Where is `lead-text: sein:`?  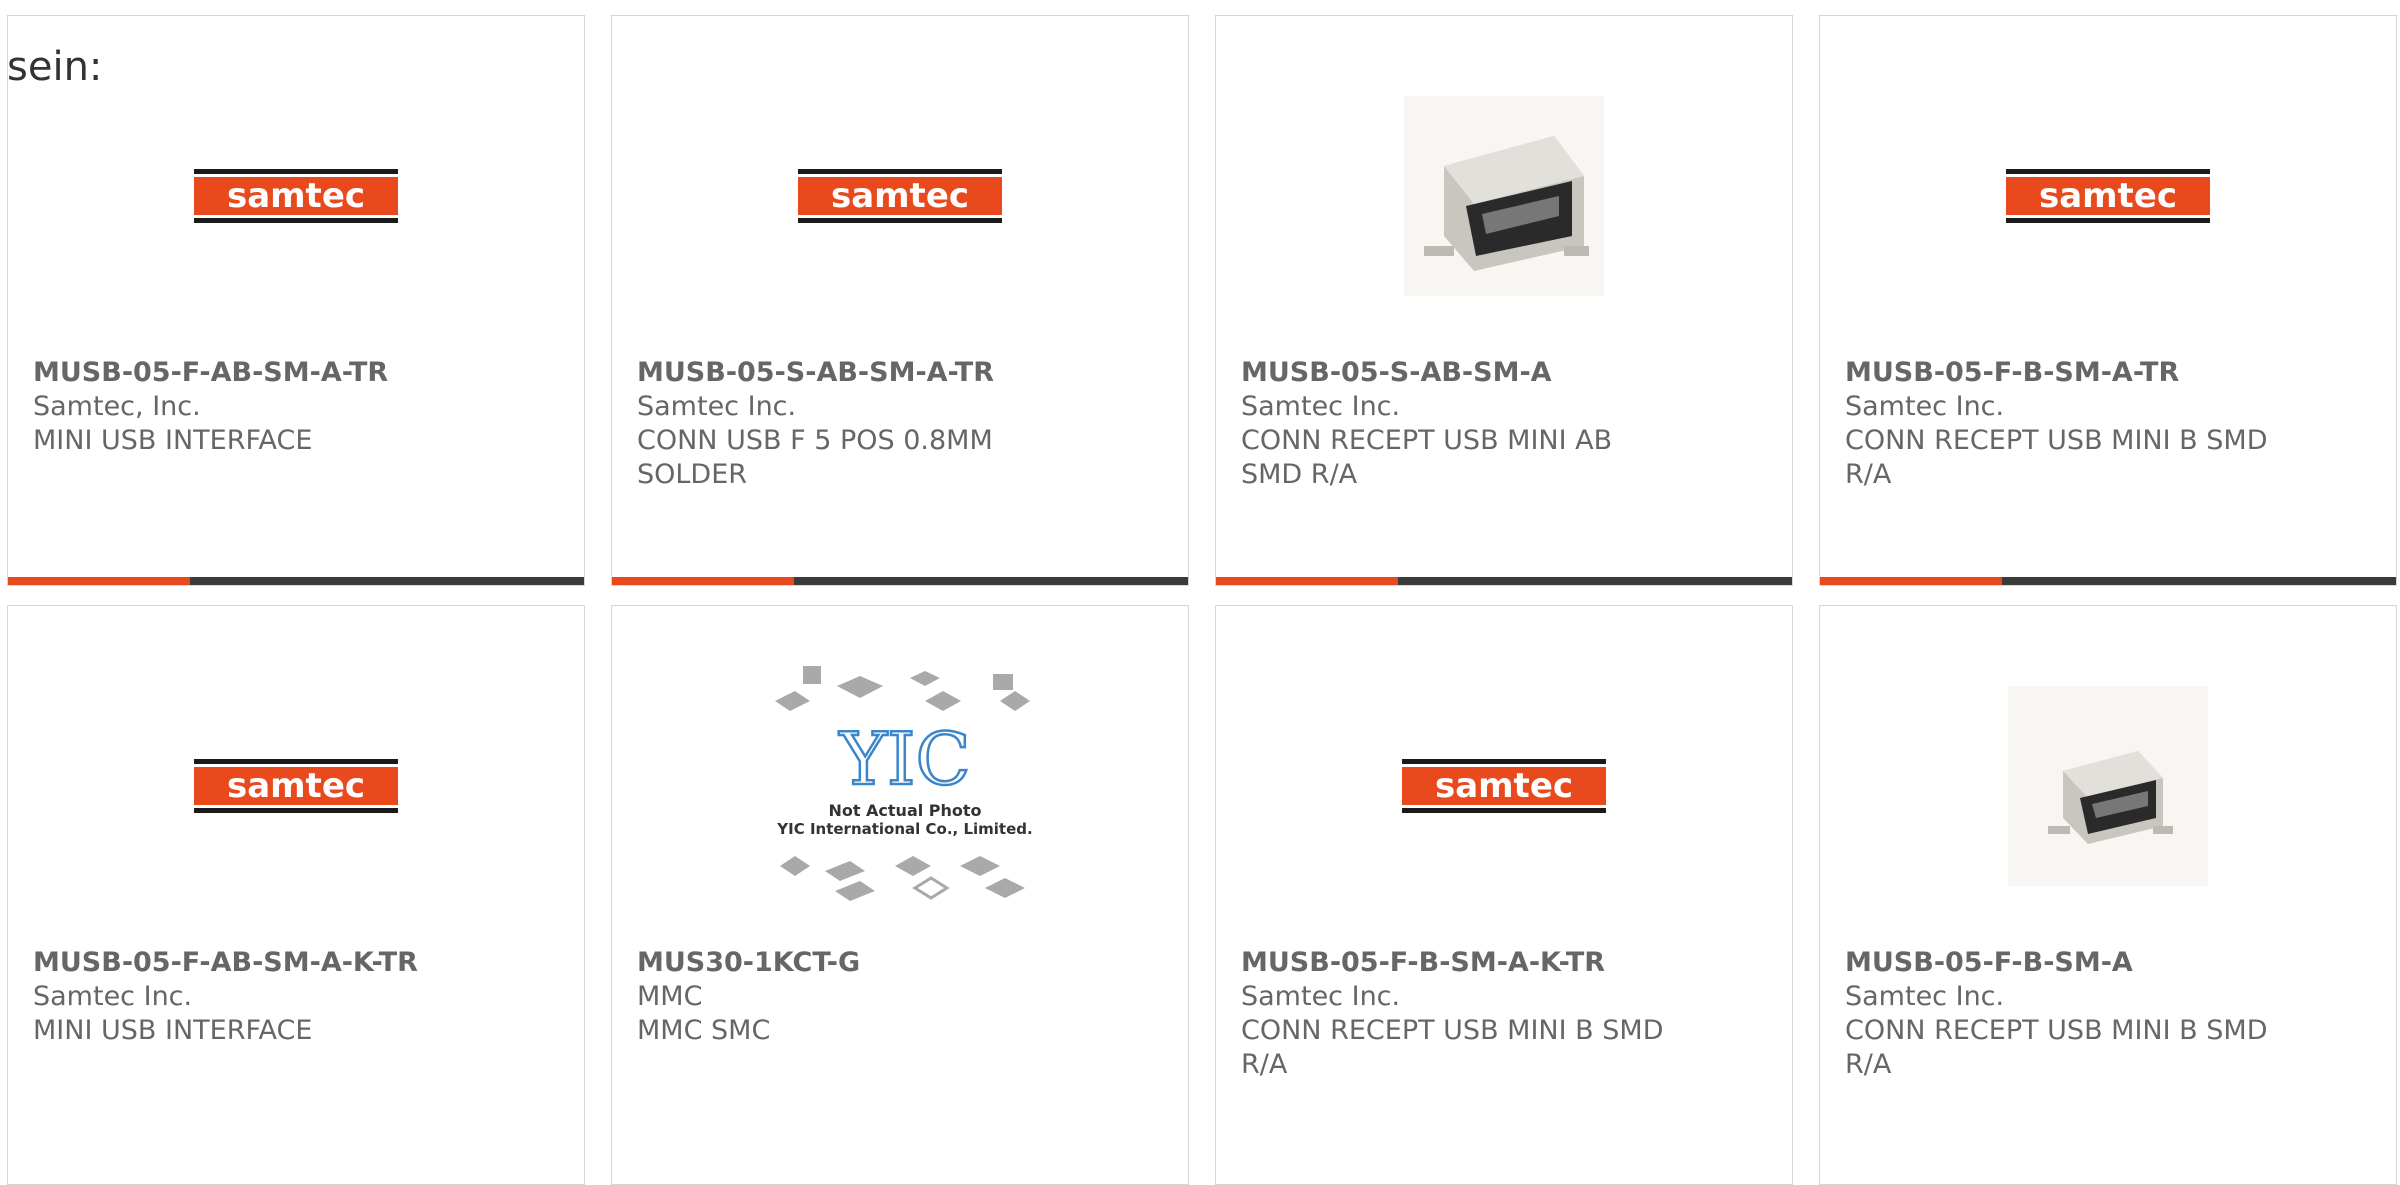
lead-text: sein: is located at coordinates (55, 67).